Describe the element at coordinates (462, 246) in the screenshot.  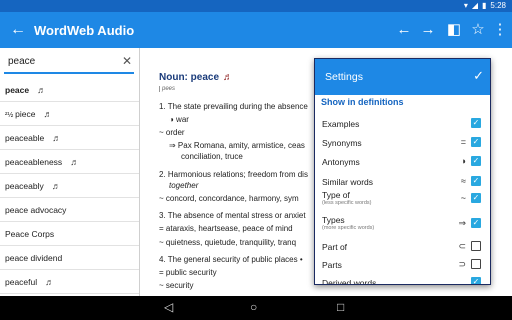
I see `relation-symbol-icon: ⊂` at that location.